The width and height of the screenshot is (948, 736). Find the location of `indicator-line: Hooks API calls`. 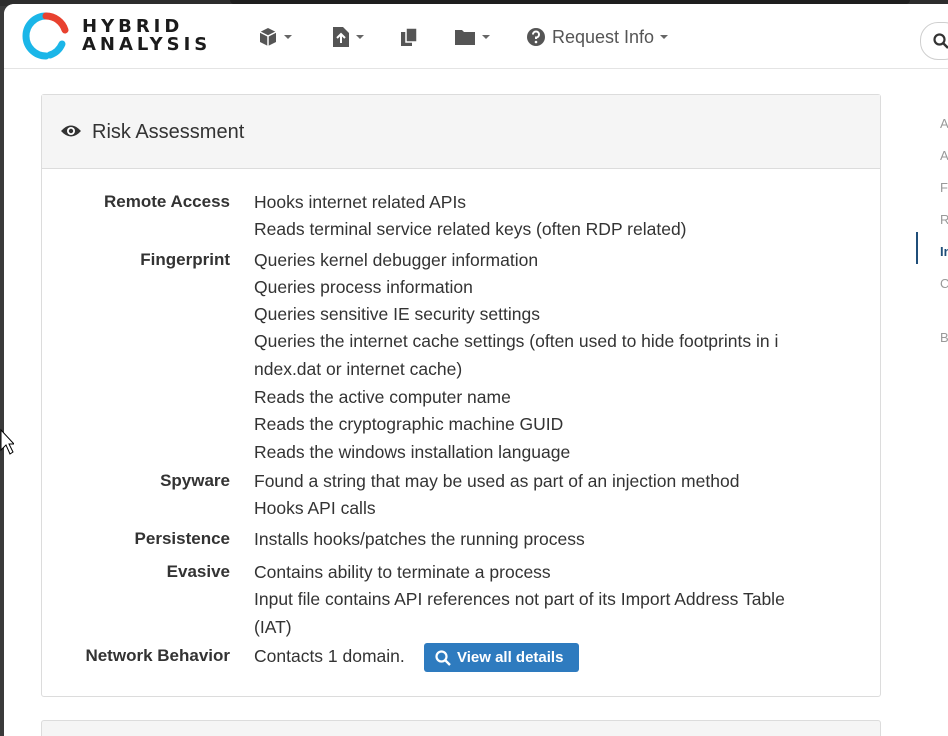

indicator-line: Hooks API calls is located at coordinates (315, 508).